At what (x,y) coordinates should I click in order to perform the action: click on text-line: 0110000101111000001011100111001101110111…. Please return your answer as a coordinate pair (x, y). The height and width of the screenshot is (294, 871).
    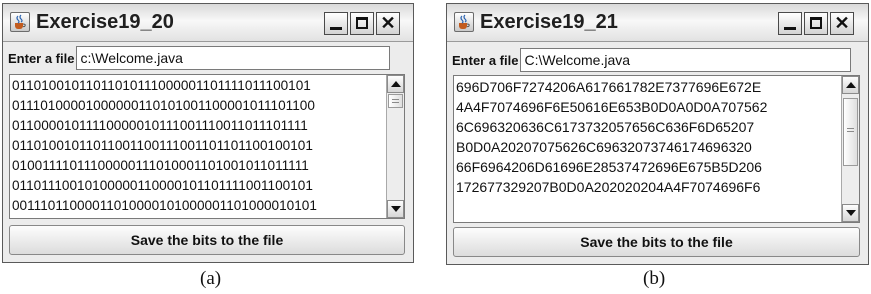
    Looking at the image, I should click on (160, 125).